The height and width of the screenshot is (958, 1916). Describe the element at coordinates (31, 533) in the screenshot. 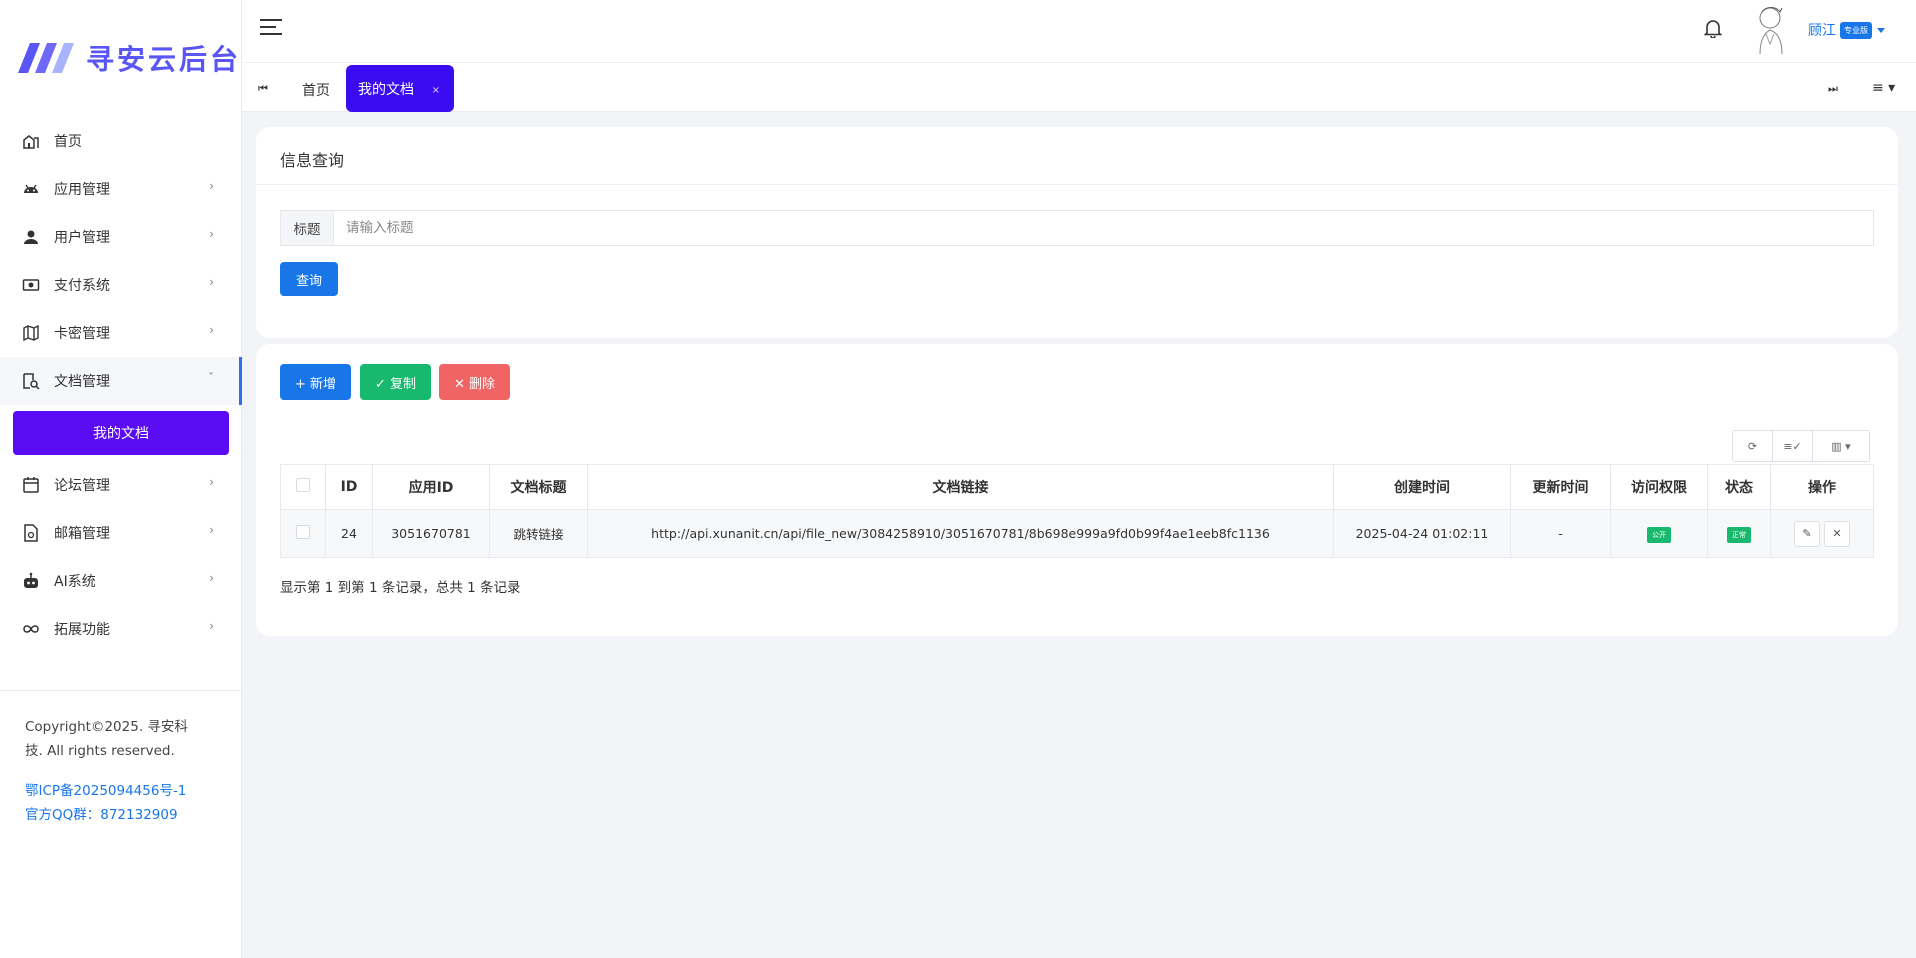

I see `mail-doc-icon` at that location.